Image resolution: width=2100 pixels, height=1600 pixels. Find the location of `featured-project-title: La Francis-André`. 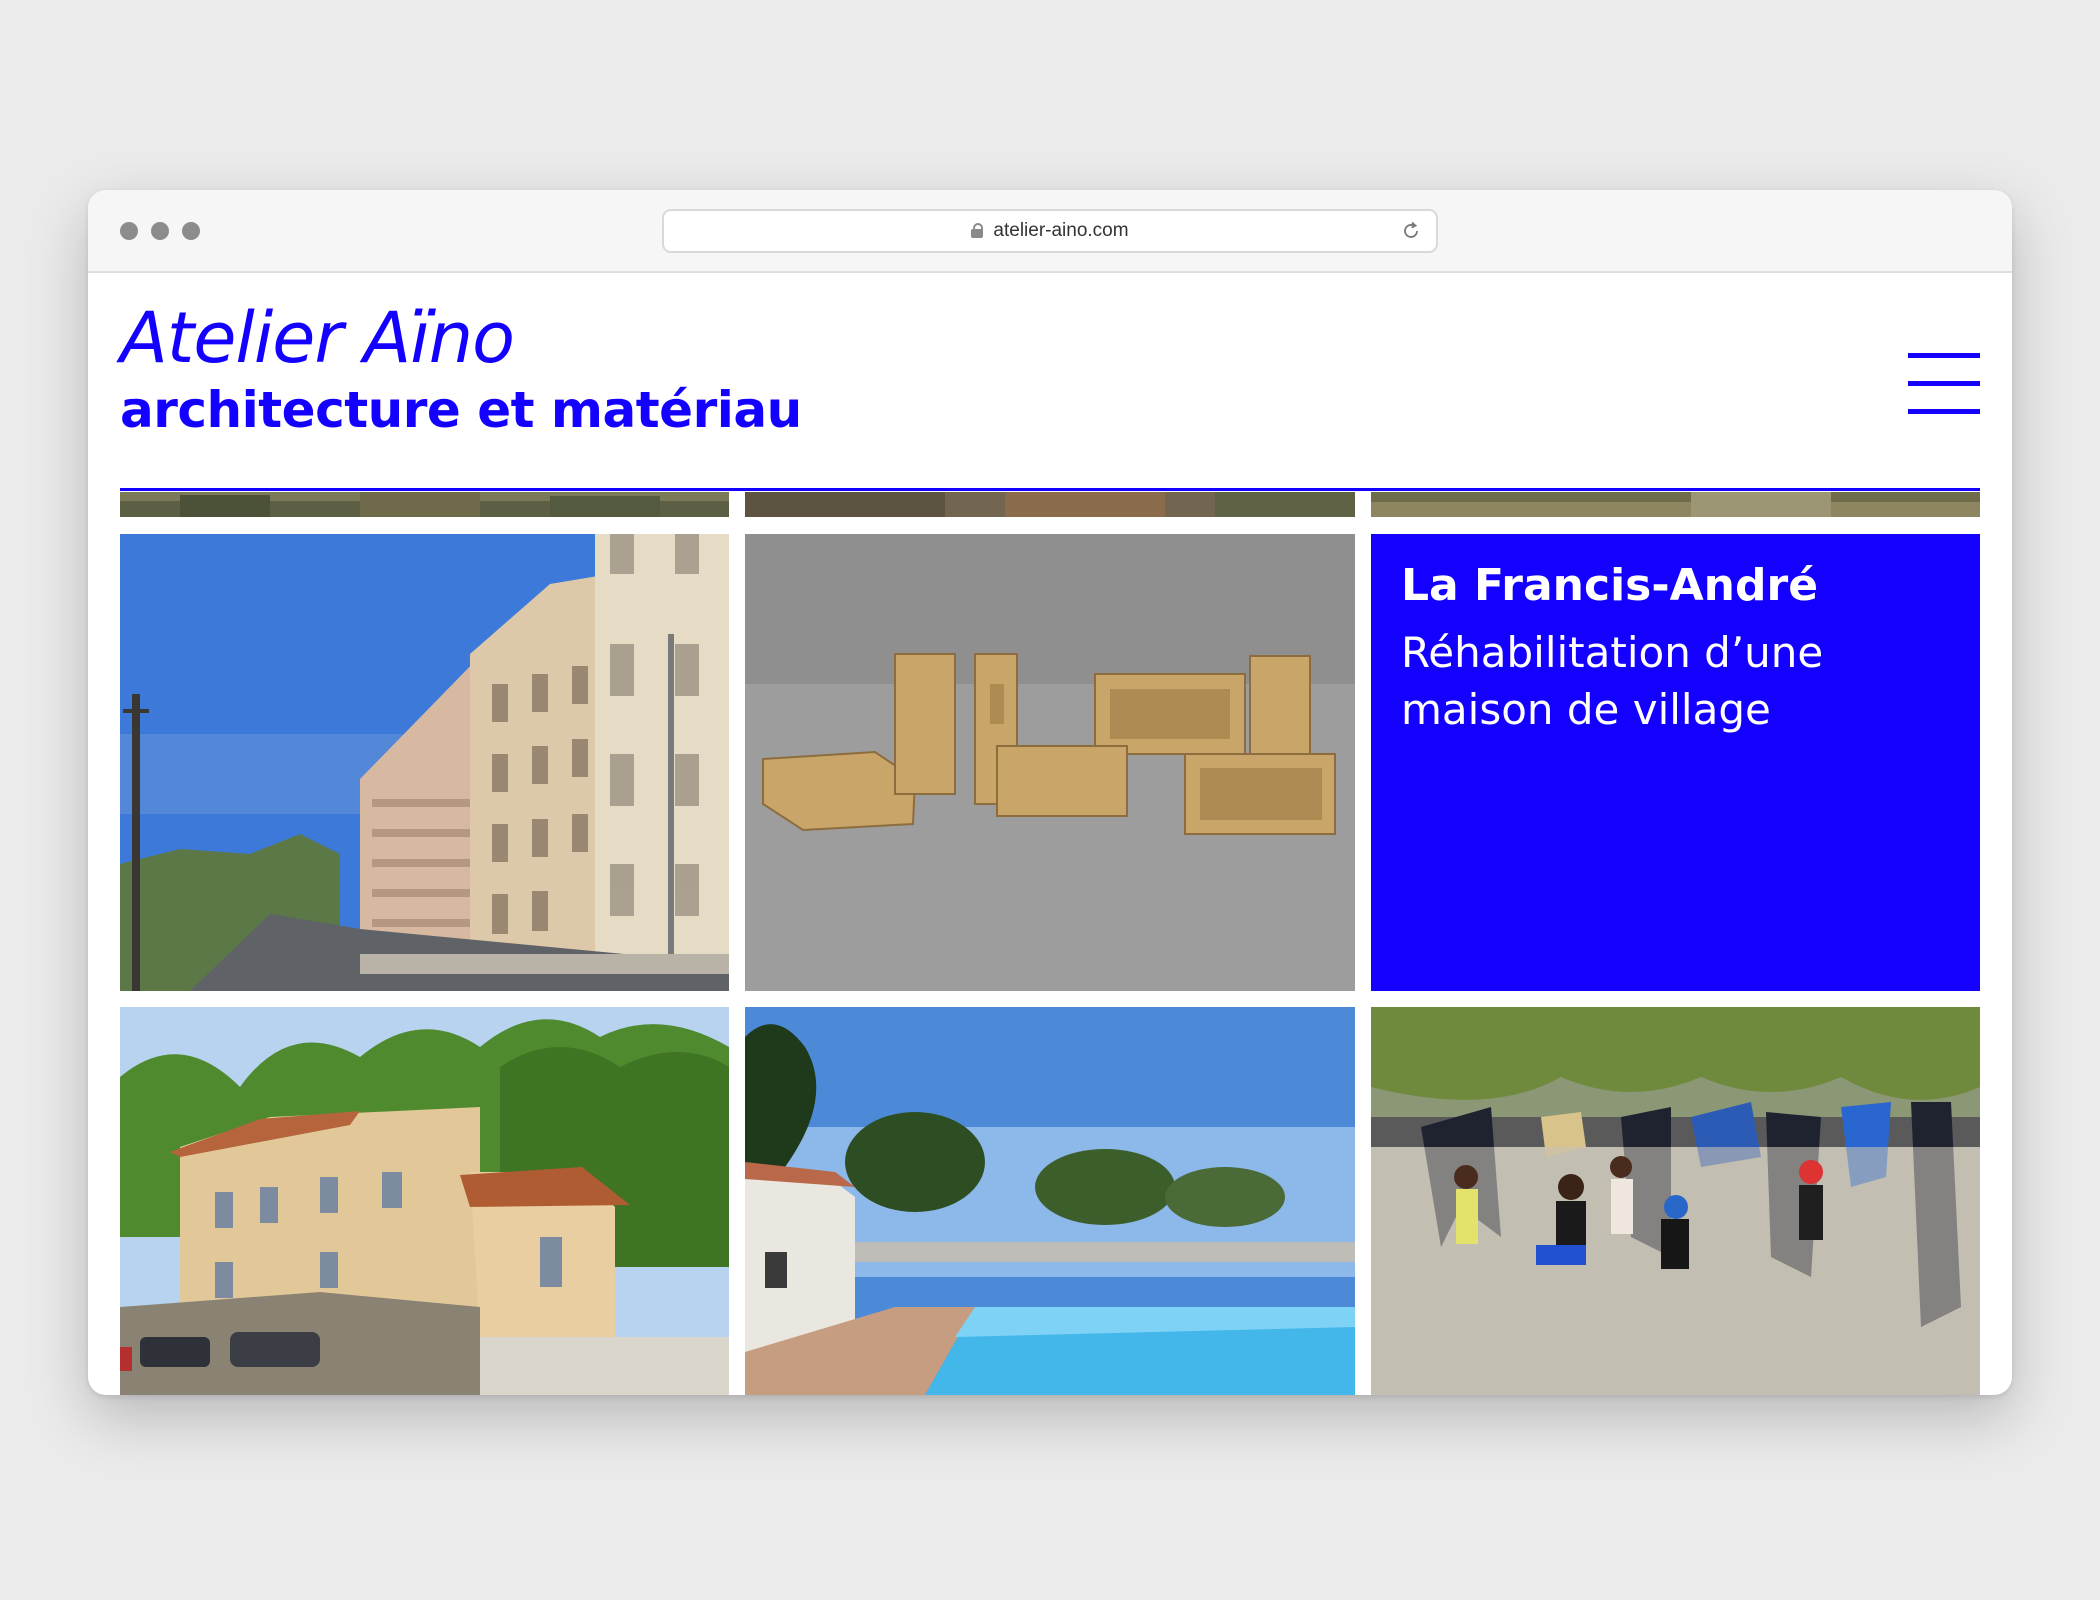

featured-project-title: La Francis-André is located at coordinates (1610, 585).